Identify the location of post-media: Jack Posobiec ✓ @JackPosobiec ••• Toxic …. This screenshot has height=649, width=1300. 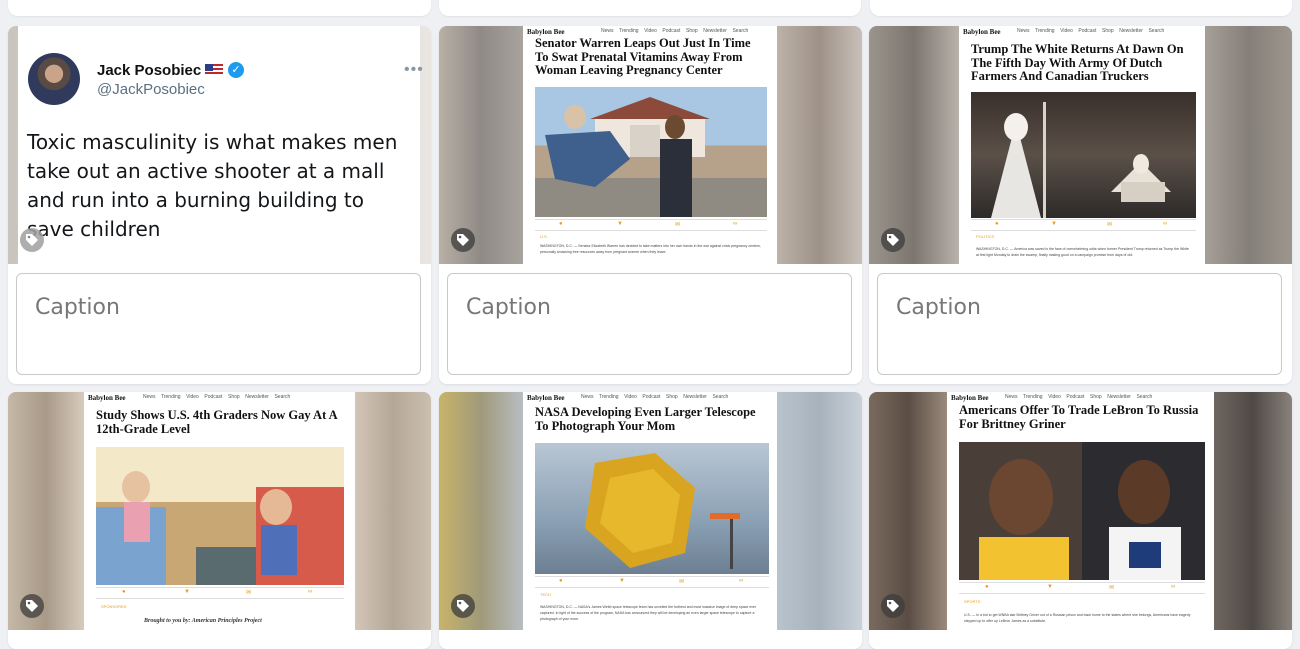
(219, 145).